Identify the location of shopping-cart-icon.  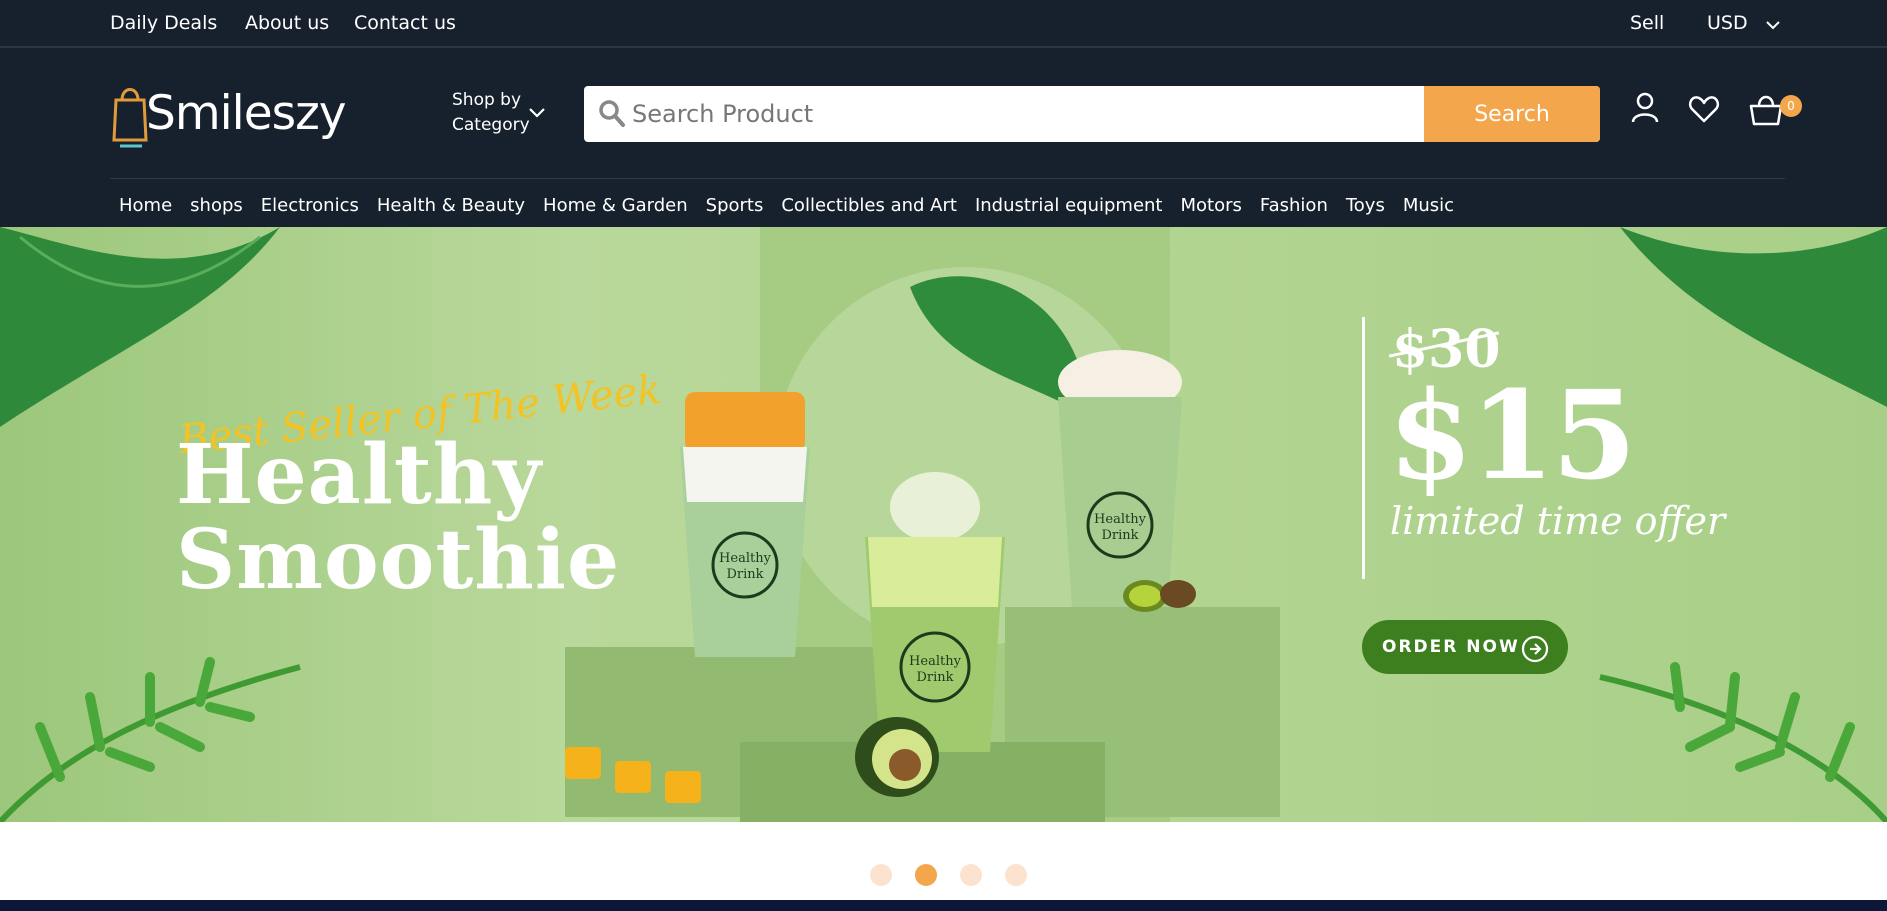
(1766, 111).